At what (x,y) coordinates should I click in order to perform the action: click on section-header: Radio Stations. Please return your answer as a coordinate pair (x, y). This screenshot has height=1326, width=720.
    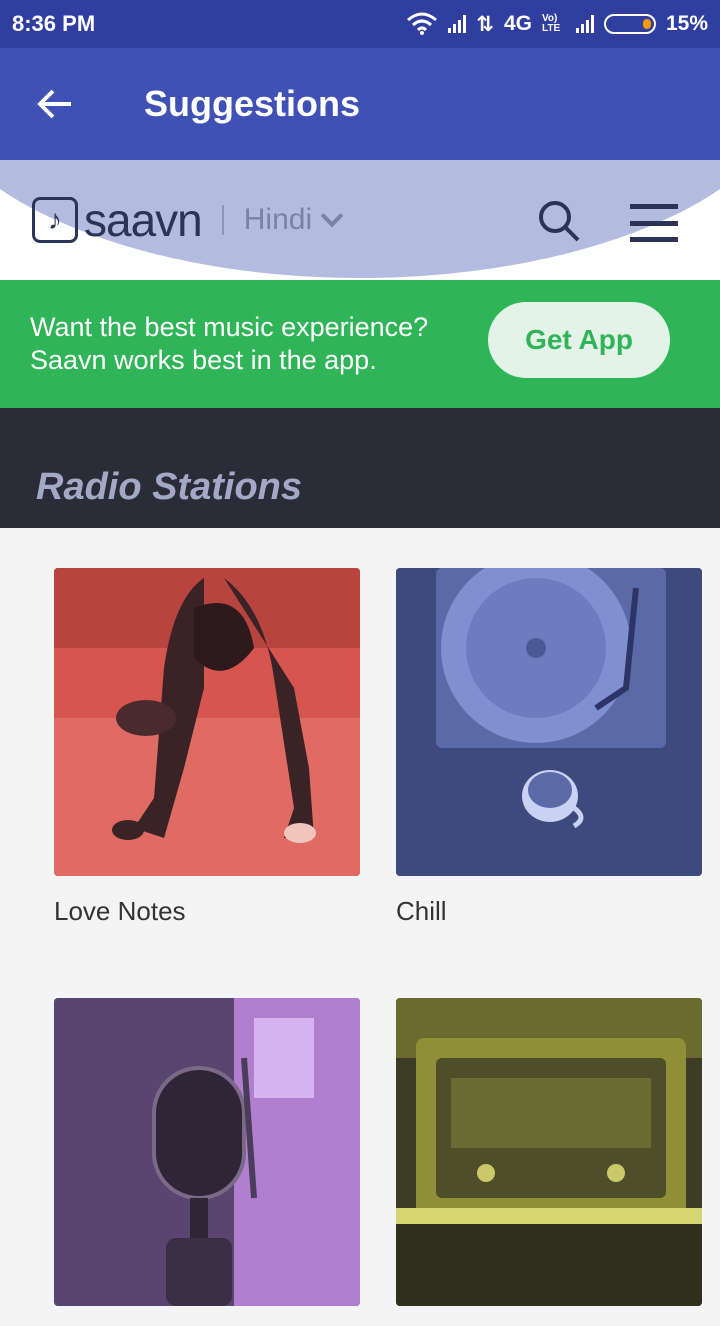
    Looking at the image, I should click on (360, 468).